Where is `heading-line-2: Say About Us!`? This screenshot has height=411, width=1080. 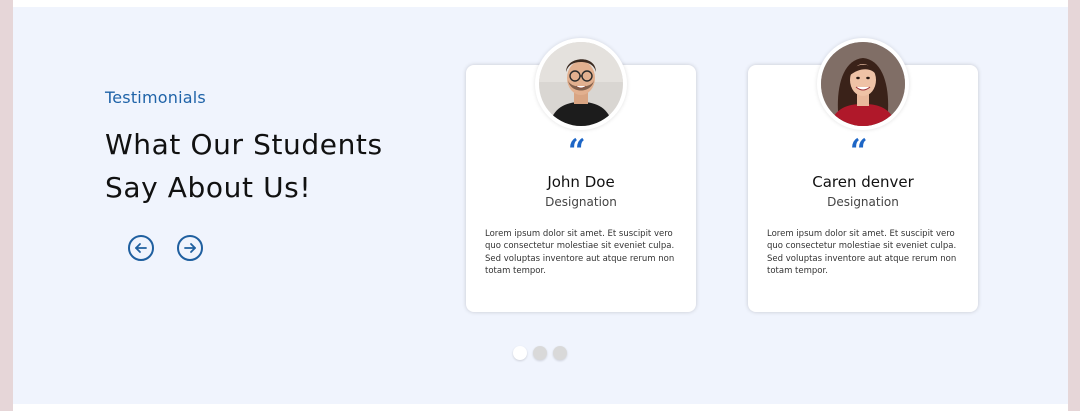
heading-line-2: Say About Us! is located at coordinates (208, 187).